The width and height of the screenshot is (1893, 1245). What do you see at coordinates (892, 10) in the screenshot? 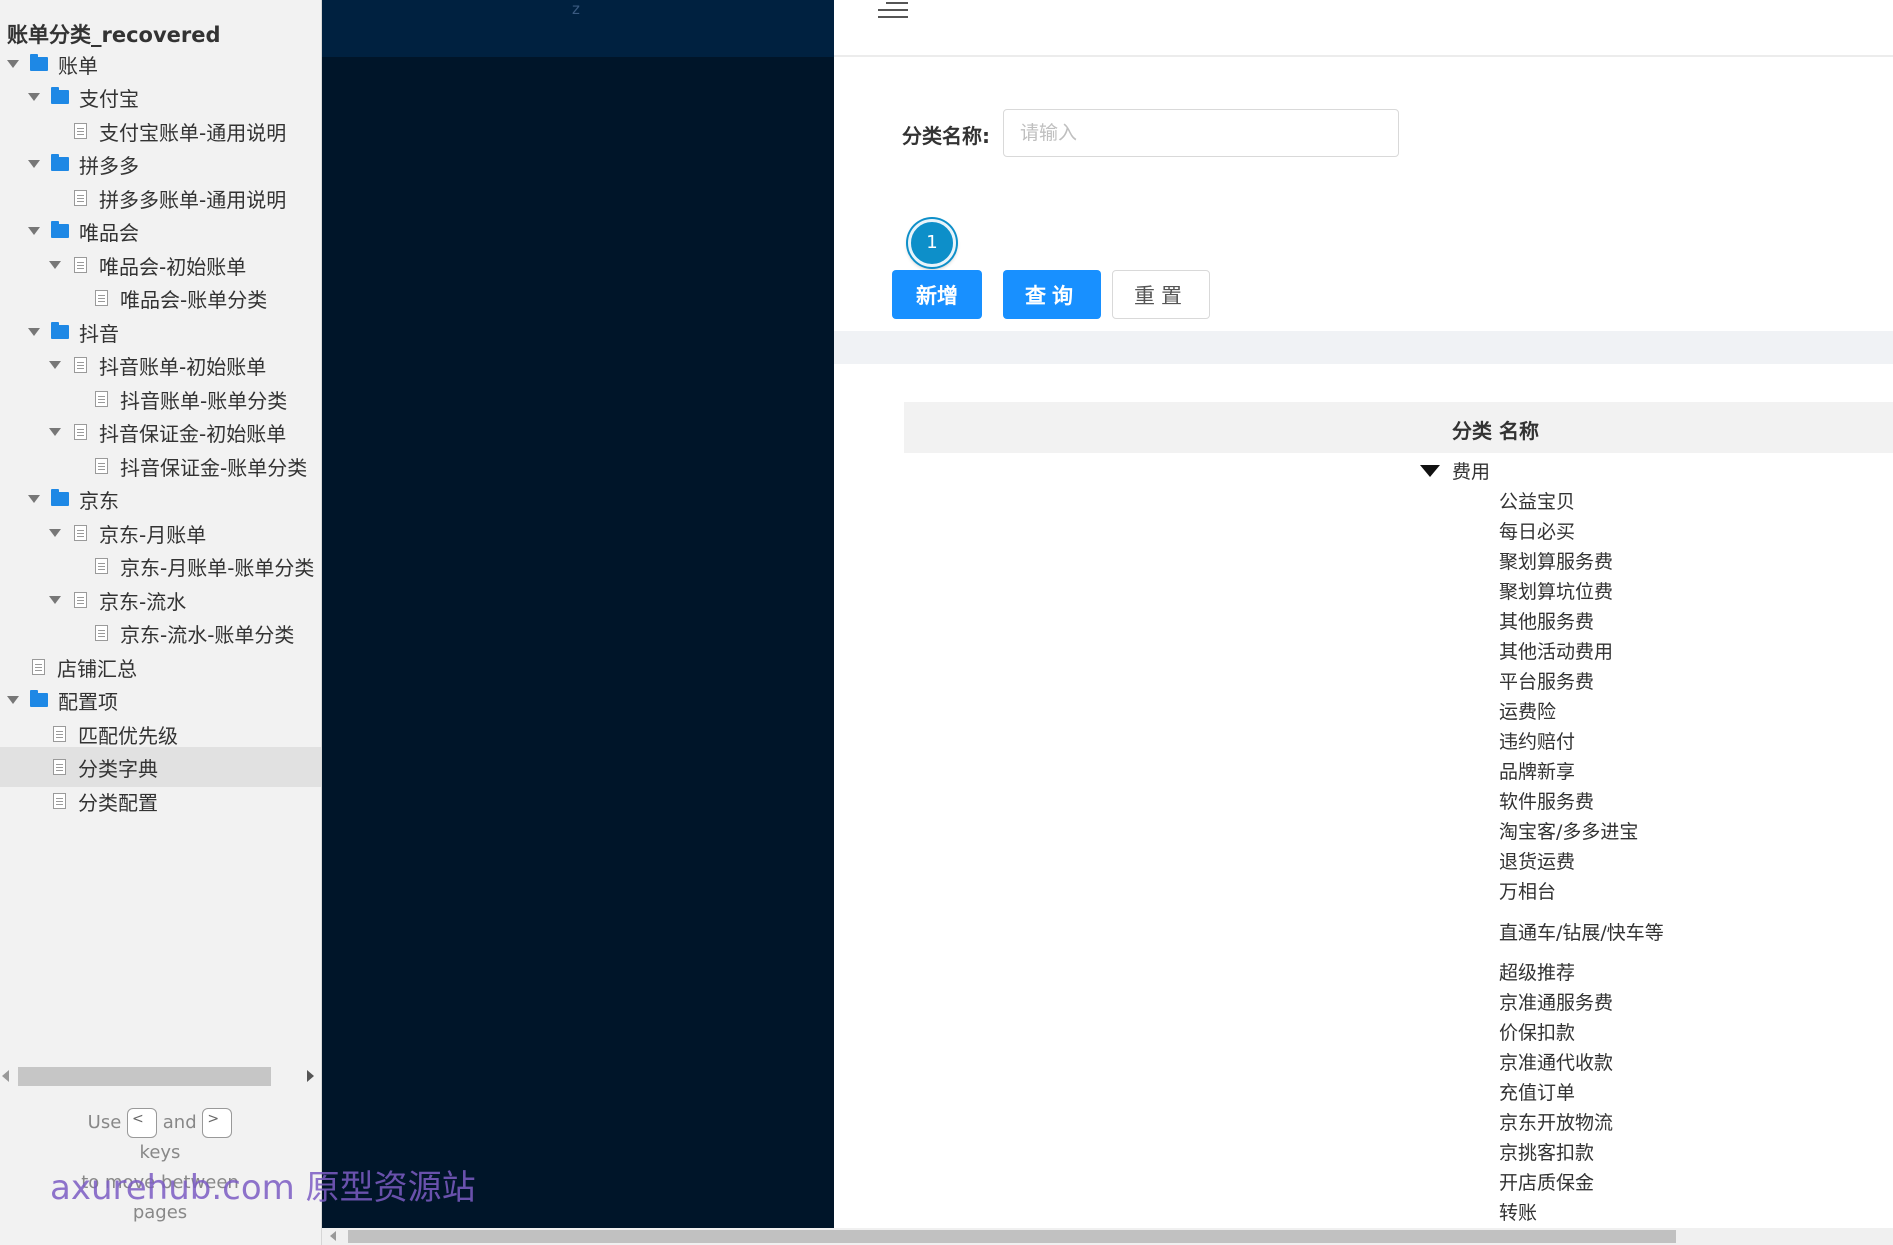
I see `menu-collapse-icon` at bounding box center [892, 10].